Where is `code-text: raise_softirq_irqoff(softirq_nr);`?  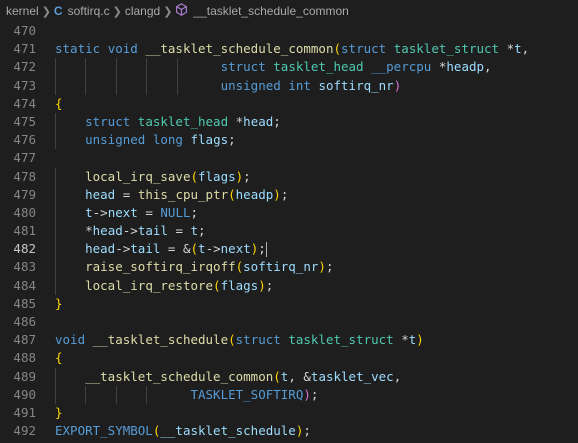 code-text: raise_softirq_irqoff(softirq_nr); is located at coordinates (209, 267).